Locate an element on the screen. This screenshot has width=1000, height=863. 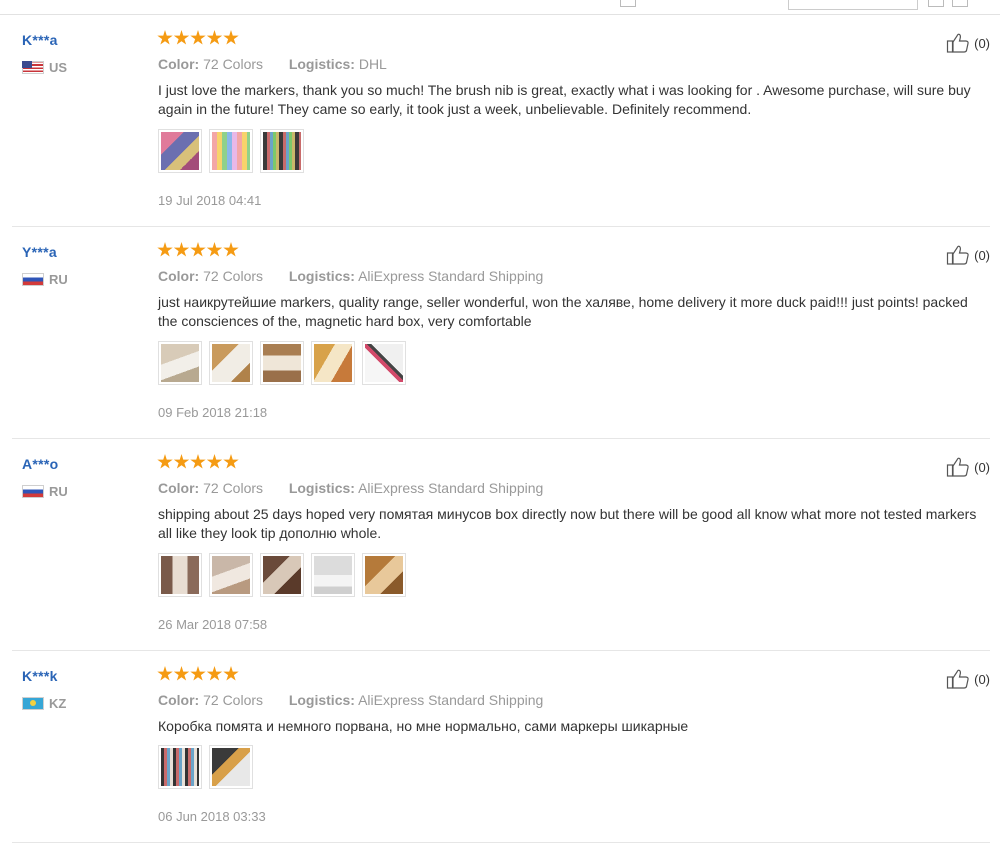
reviewer-country: US is located at coordinates (45, 67).